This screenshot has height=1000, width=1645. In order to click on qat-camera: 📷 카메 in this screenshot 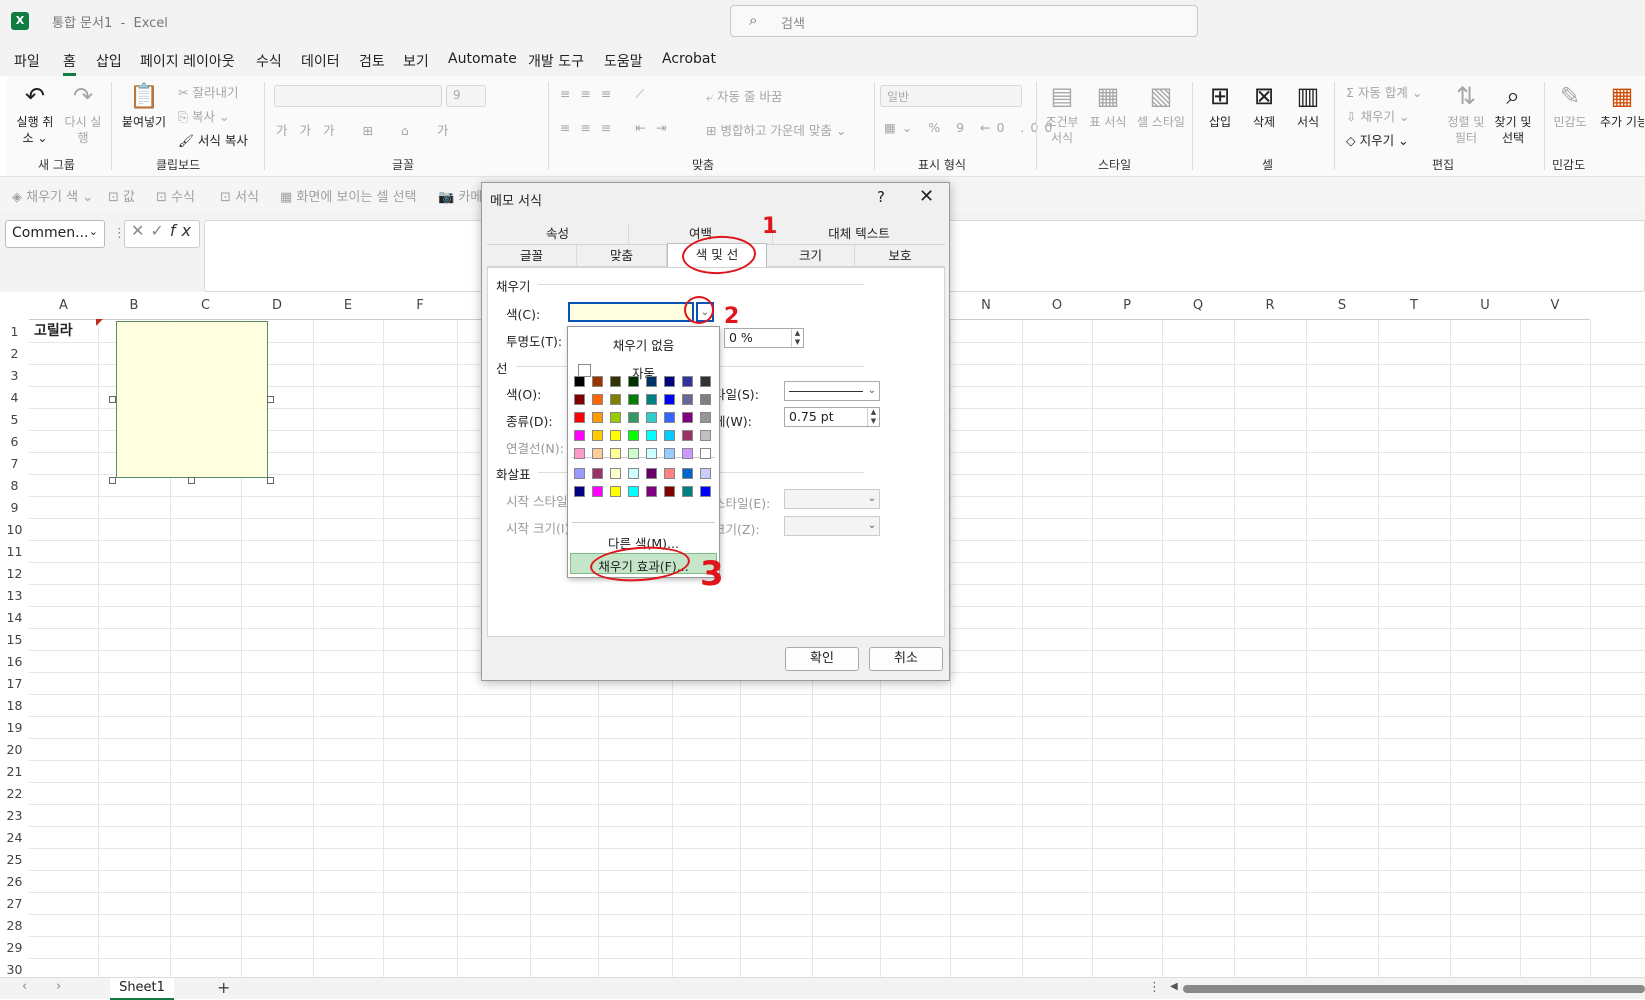, I will do `click(460, 195)`.